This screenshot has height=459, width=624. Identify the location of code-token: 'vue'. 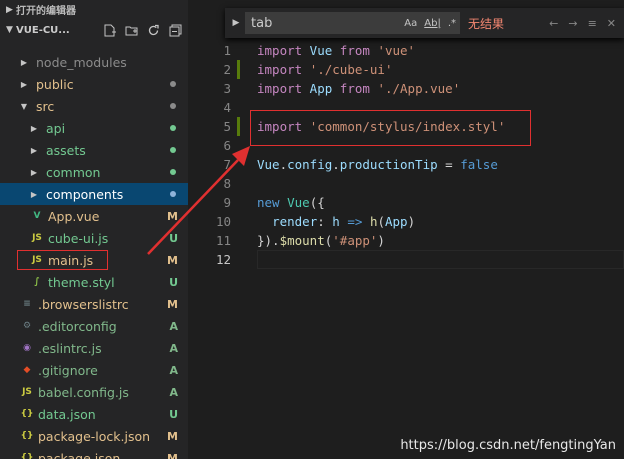
(396, 50).